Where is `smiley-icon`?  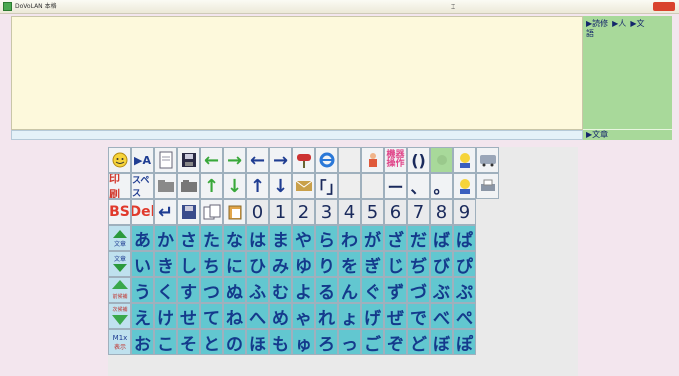 smiley-icon is located at coordinates (119, 160).